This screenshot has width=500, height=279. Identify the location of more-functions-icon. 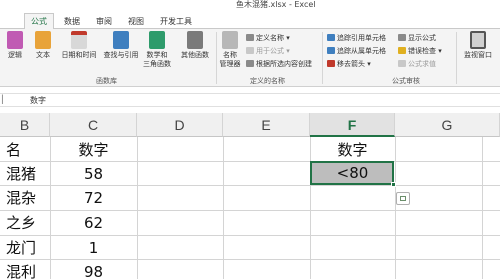
(195, 40).